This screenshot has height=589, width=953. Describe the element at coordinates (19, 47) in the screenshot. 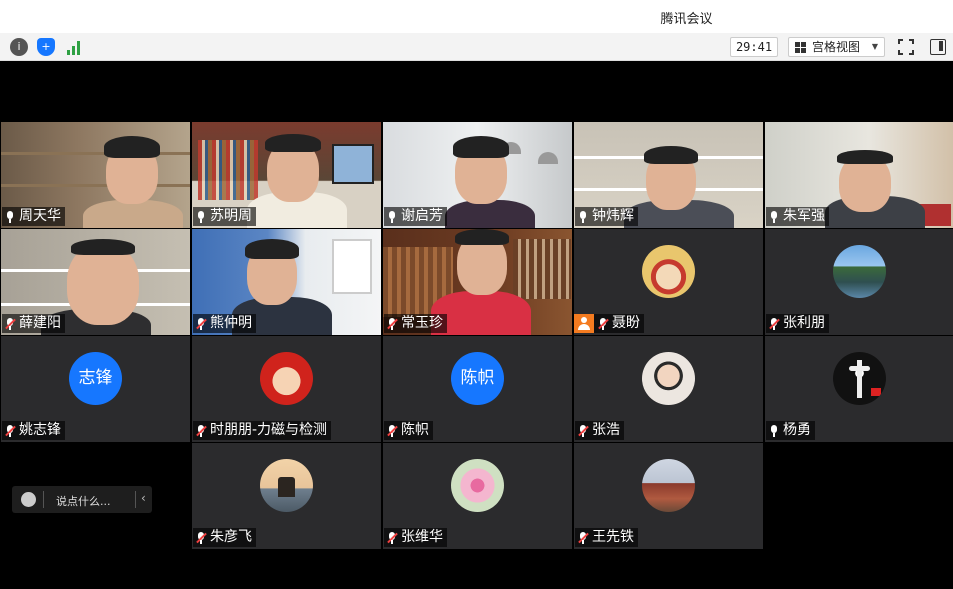

I see `info-icon: i` at that location.